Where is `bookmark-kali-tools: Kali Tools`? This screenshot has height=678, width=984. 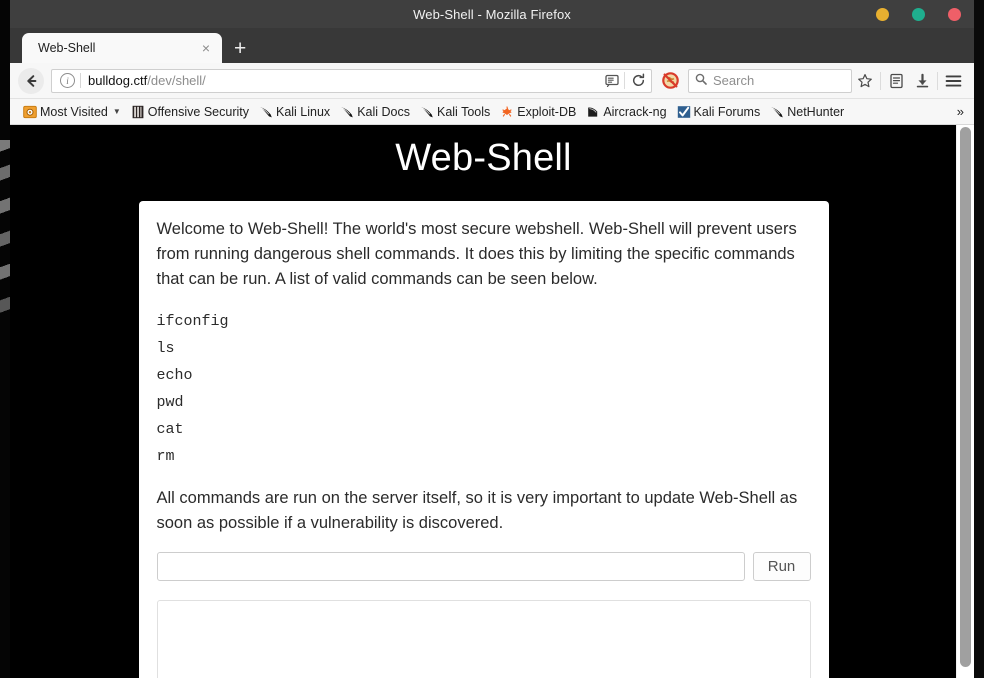
bookmark-kali-tools: Kali Tools is located at coordinates (455, 112).